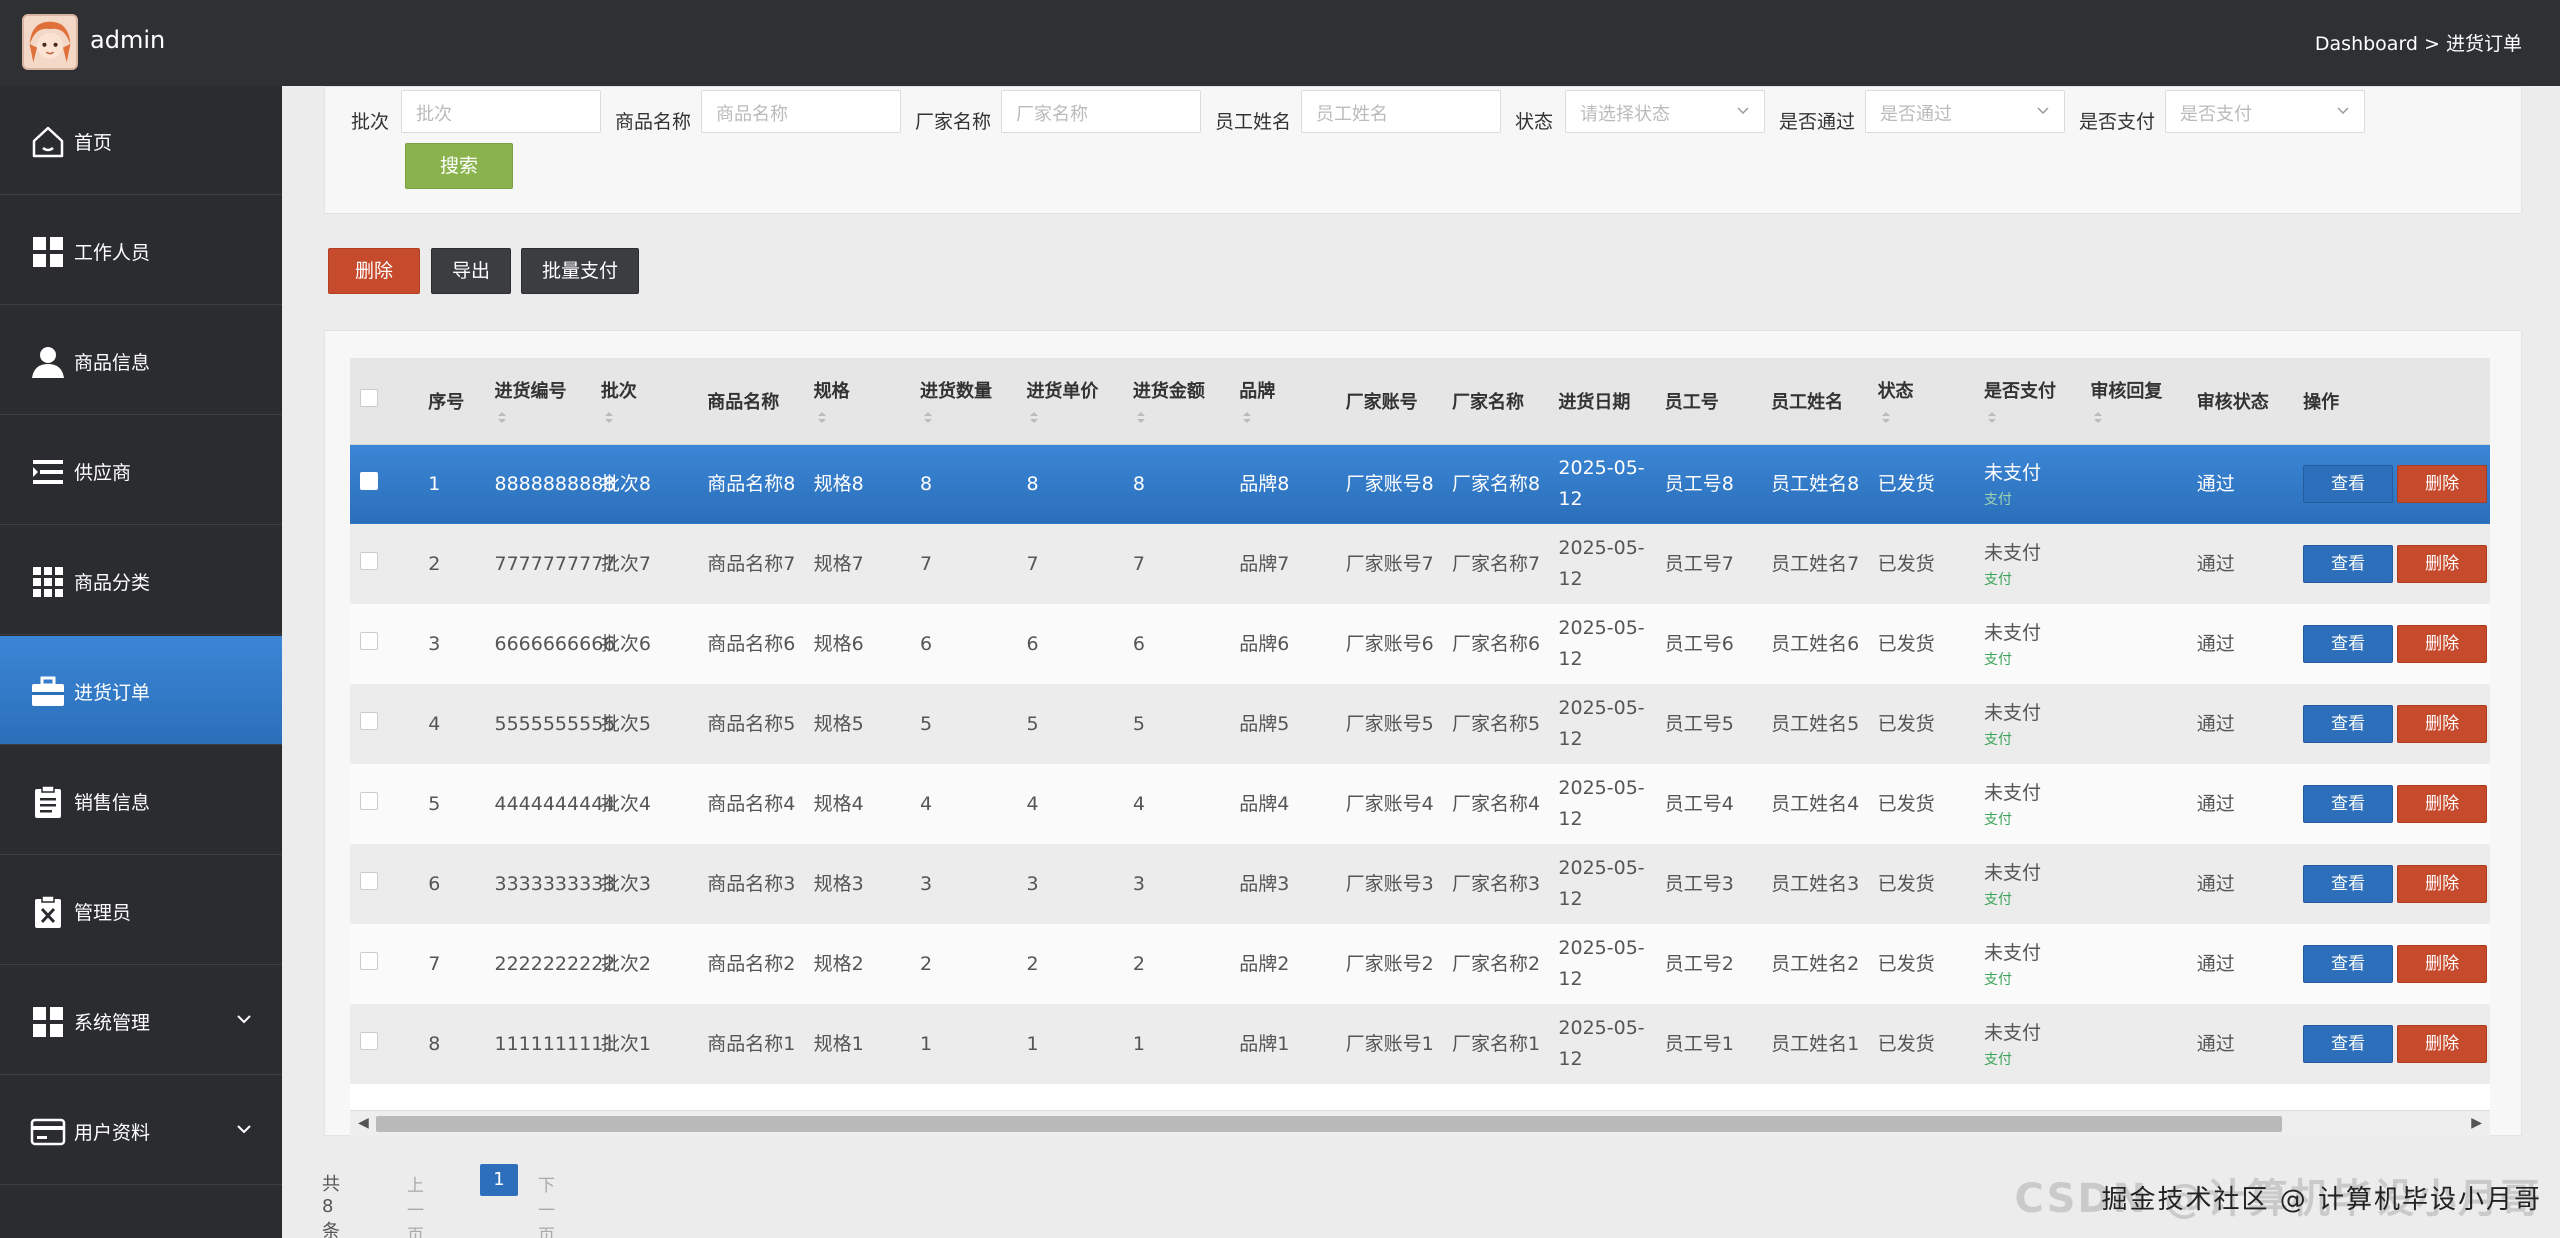 The height and width of the screenshot is (1238, 2560). I want to click on sidebar-item-admin: 管理员, so click(141, 910).